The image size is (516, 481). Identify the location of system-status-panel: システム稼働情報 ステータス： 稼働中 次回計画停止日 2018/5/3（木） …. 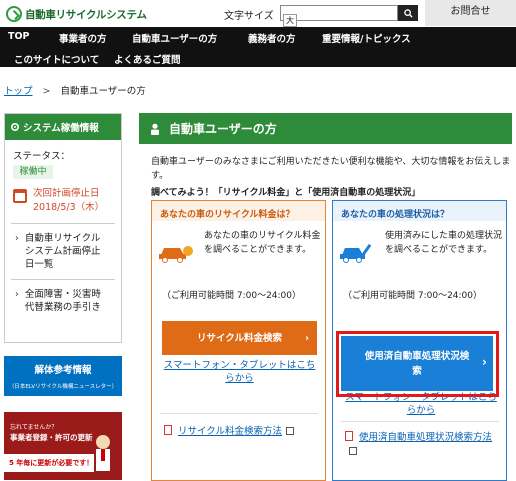
(63, 228).